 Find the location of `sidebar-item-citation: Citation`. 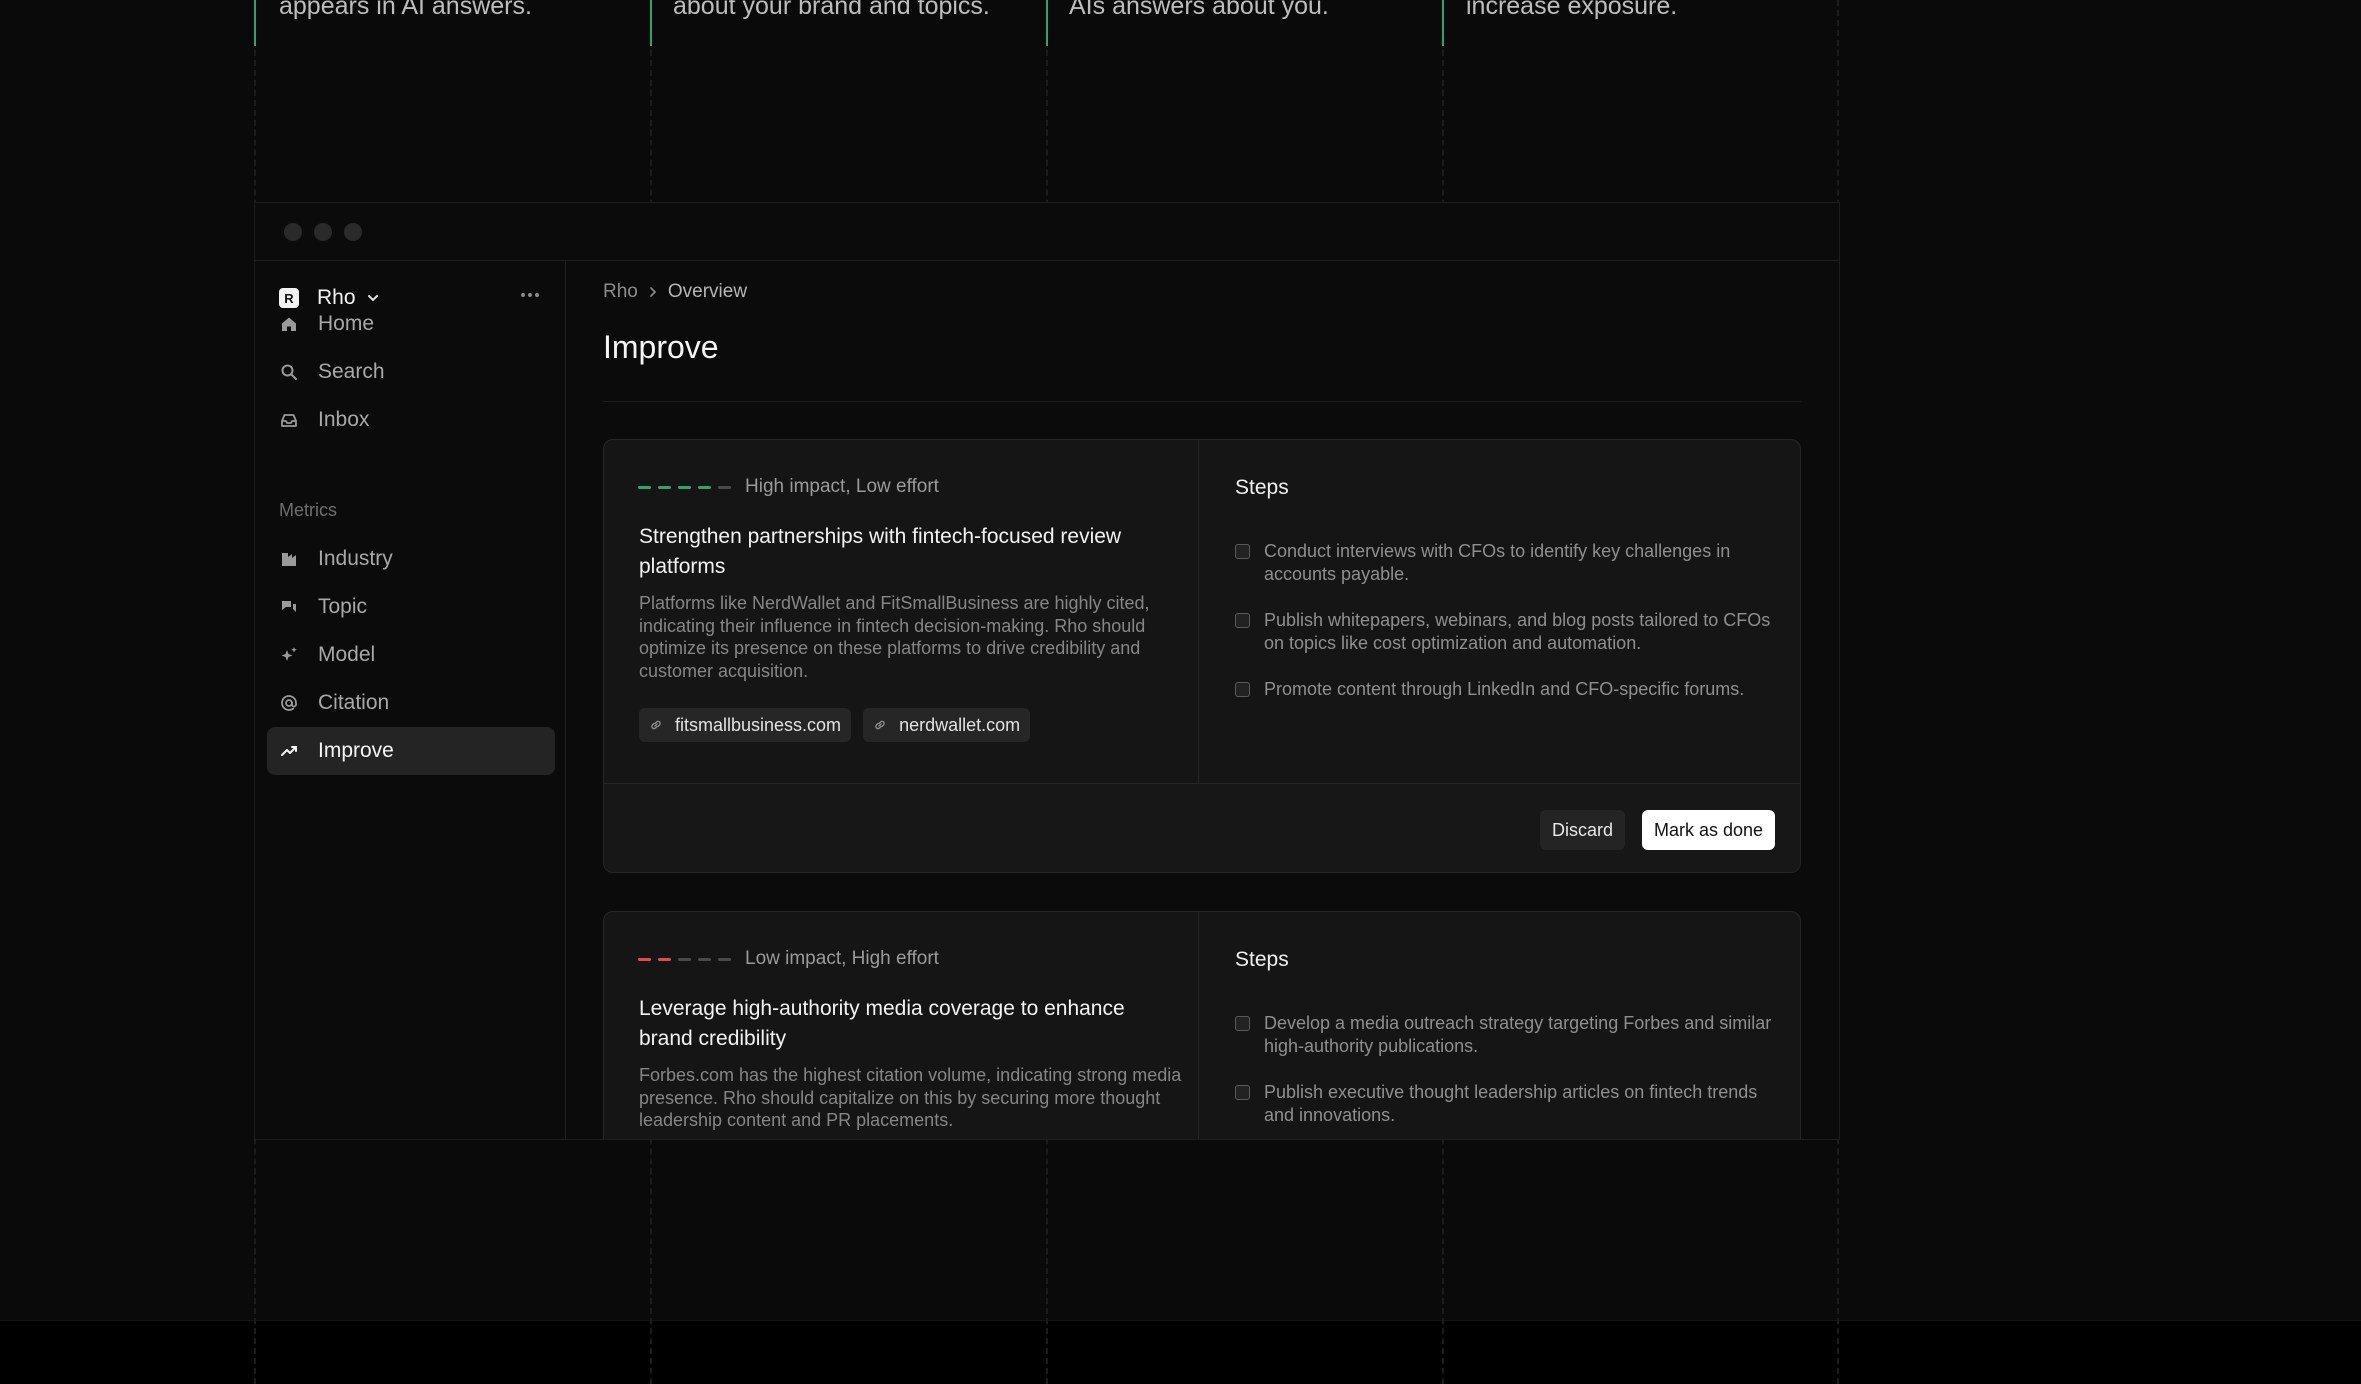

sidebar-item-citation: Citation is located at coordinates (411, 703).